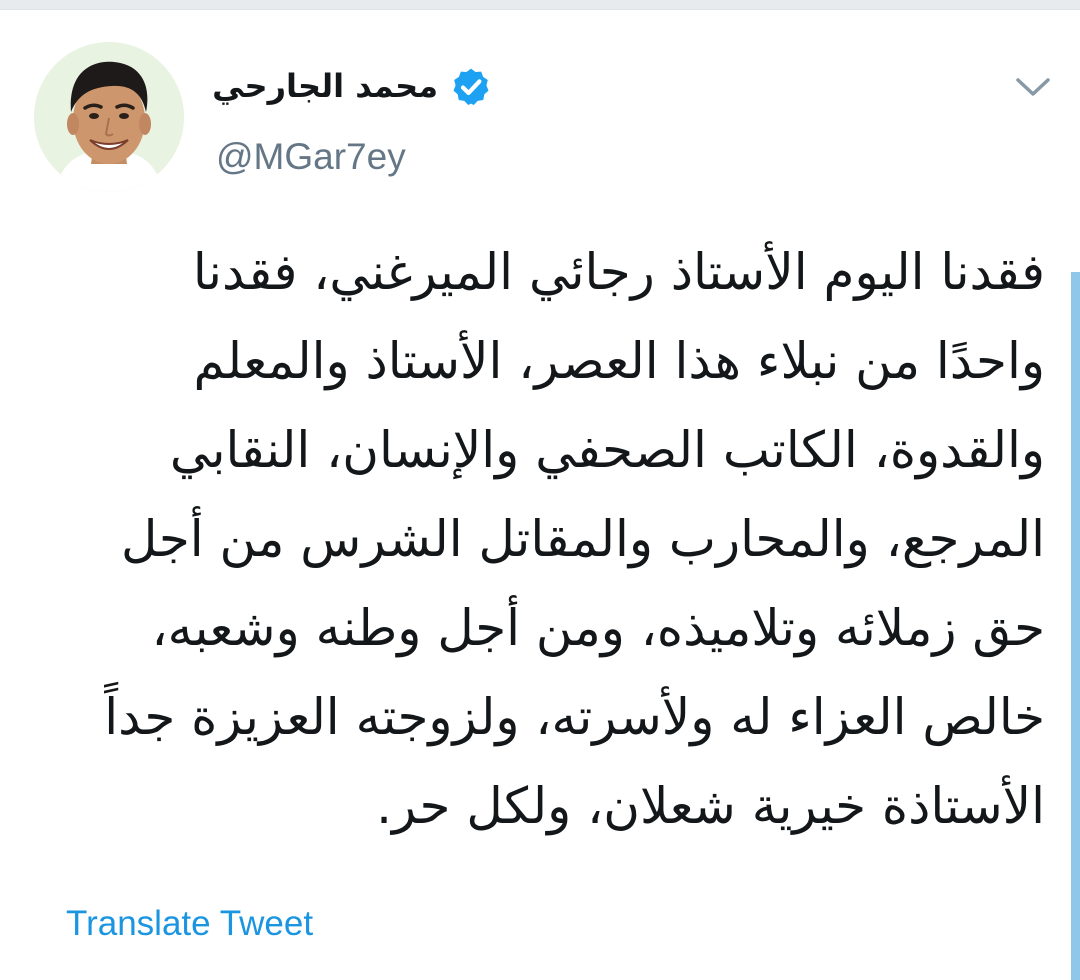 Image resolution: width=1080 pixels, height=980 pixels. I want to click on avatar, so click(109, 117).